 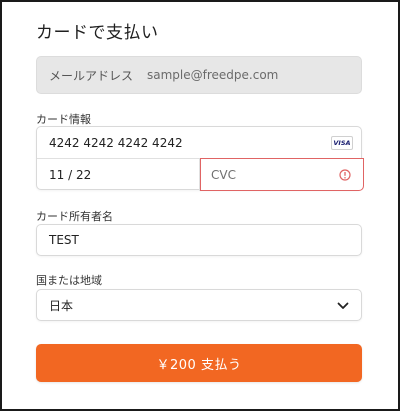 What do you see at coordinates (282, 174) in the screenshot?
I see `cvc-input: CVC` at bounding box center [282, 174].